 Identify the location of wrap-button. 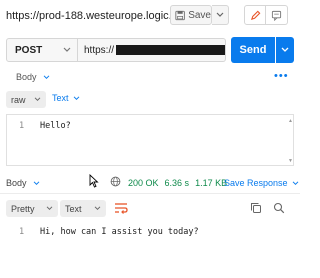
(121, 209).